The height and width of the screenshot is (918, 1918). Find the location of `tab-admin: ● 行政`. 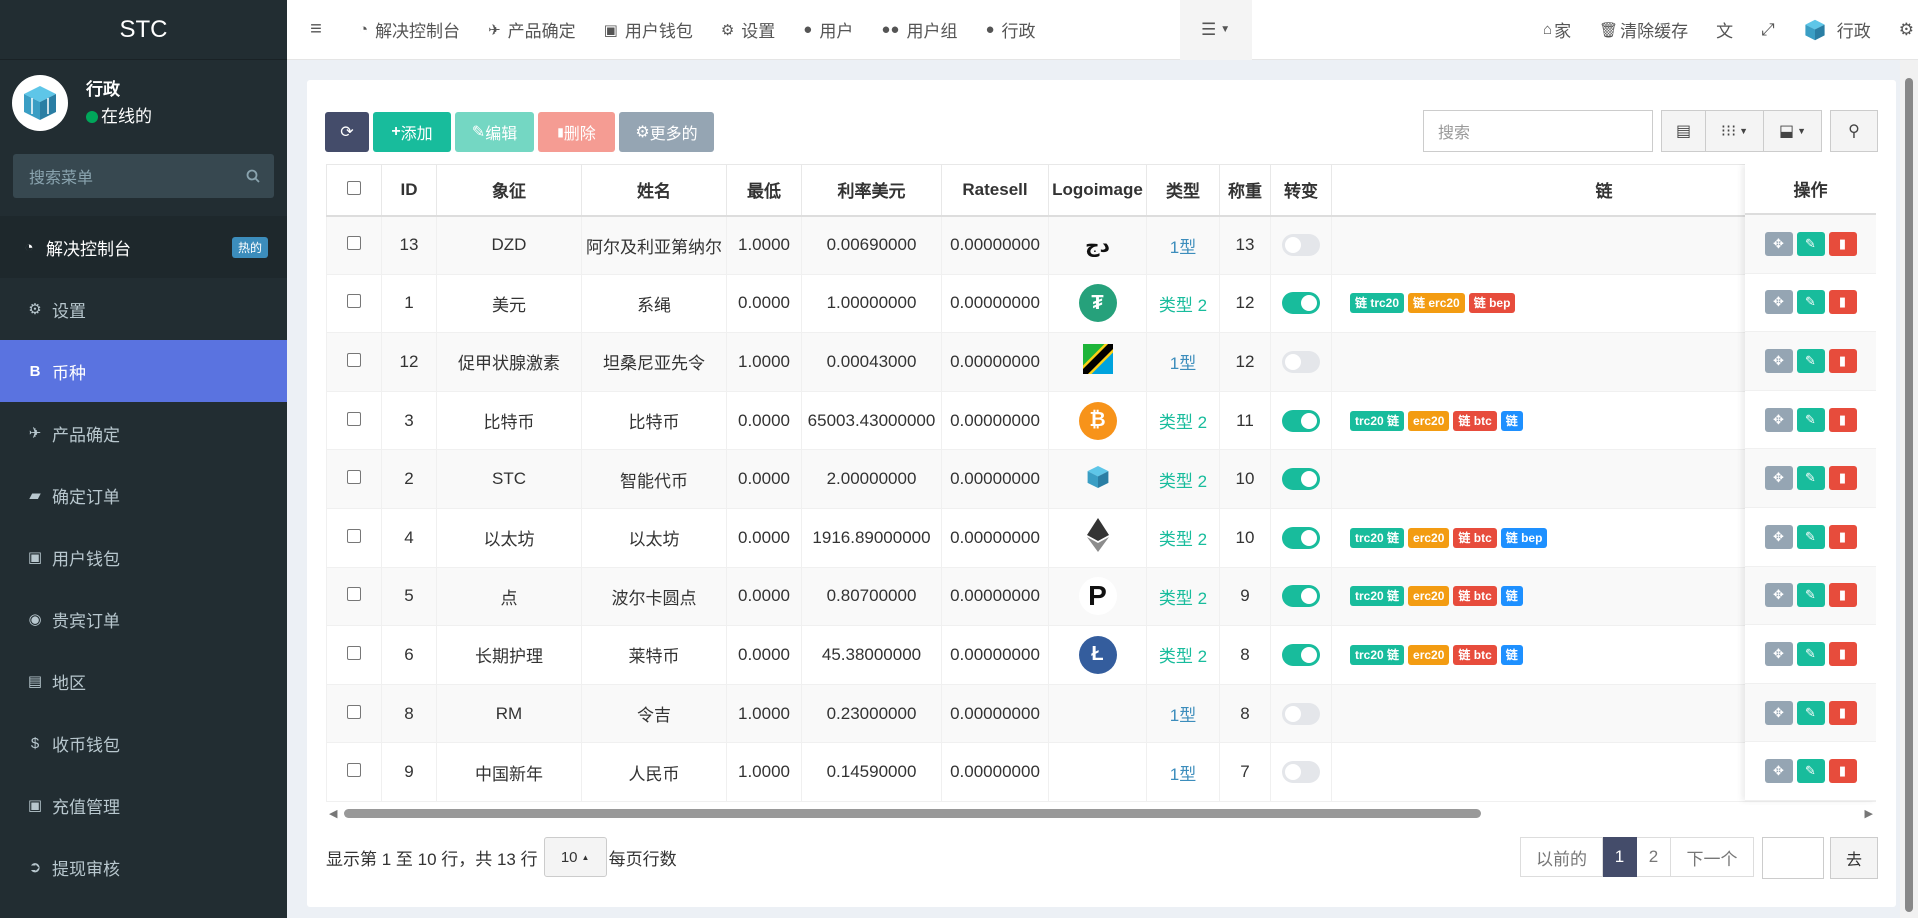

tab-admin: ● 行政 is located at coordinates (1010, 30).